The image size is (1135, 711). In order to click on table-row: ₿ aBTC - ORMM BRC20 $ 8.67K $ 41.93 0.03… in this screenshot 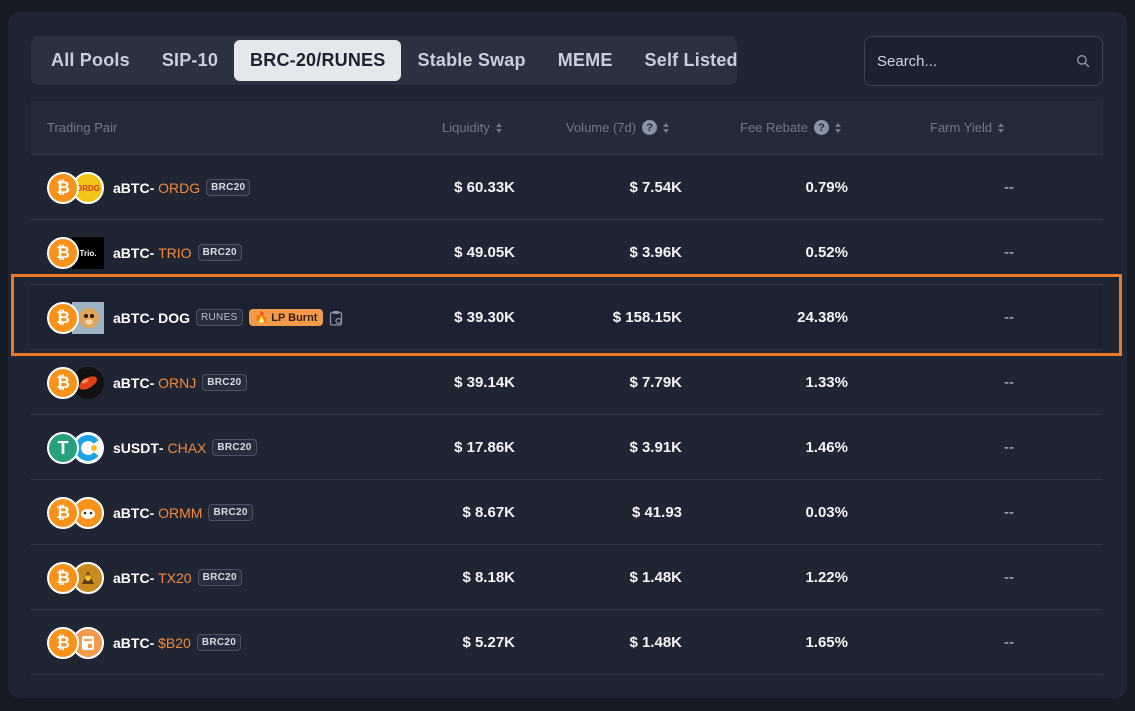, I will do `click(567, 512)`.